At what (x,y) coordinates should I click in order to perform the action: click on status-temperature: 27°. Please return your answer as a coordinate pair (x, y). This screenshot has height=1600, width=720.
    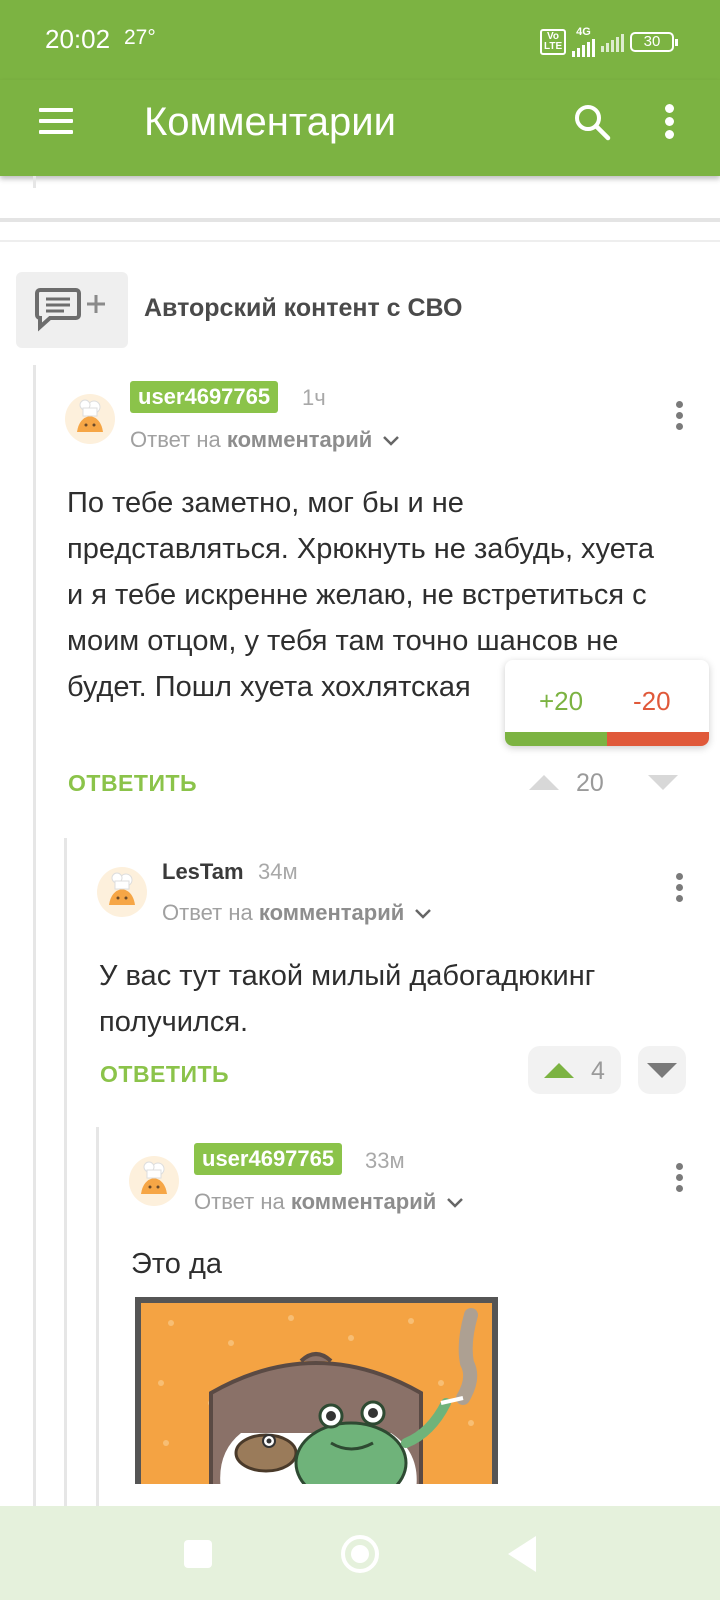
    Looking at the image, I should click on (140, 37).